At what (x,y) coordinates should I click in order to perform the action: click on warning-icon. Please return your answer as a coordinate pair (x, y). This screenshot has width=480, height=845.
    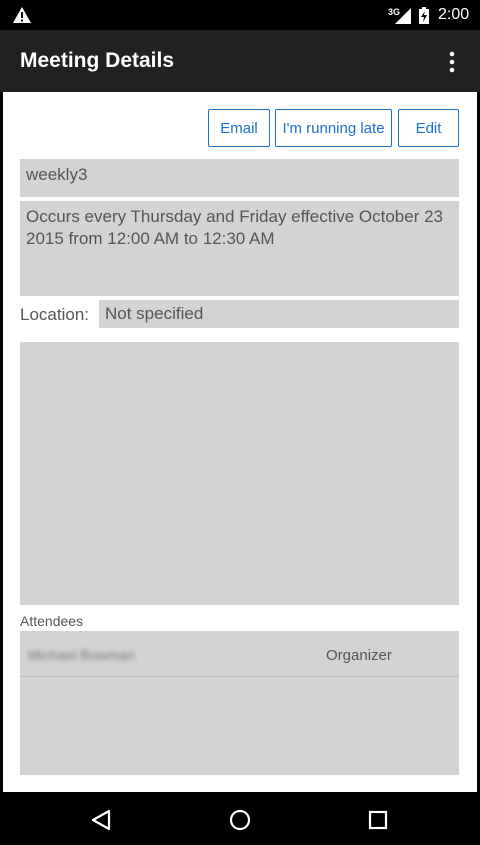
    Looking at the image, I should click on (22, 15).